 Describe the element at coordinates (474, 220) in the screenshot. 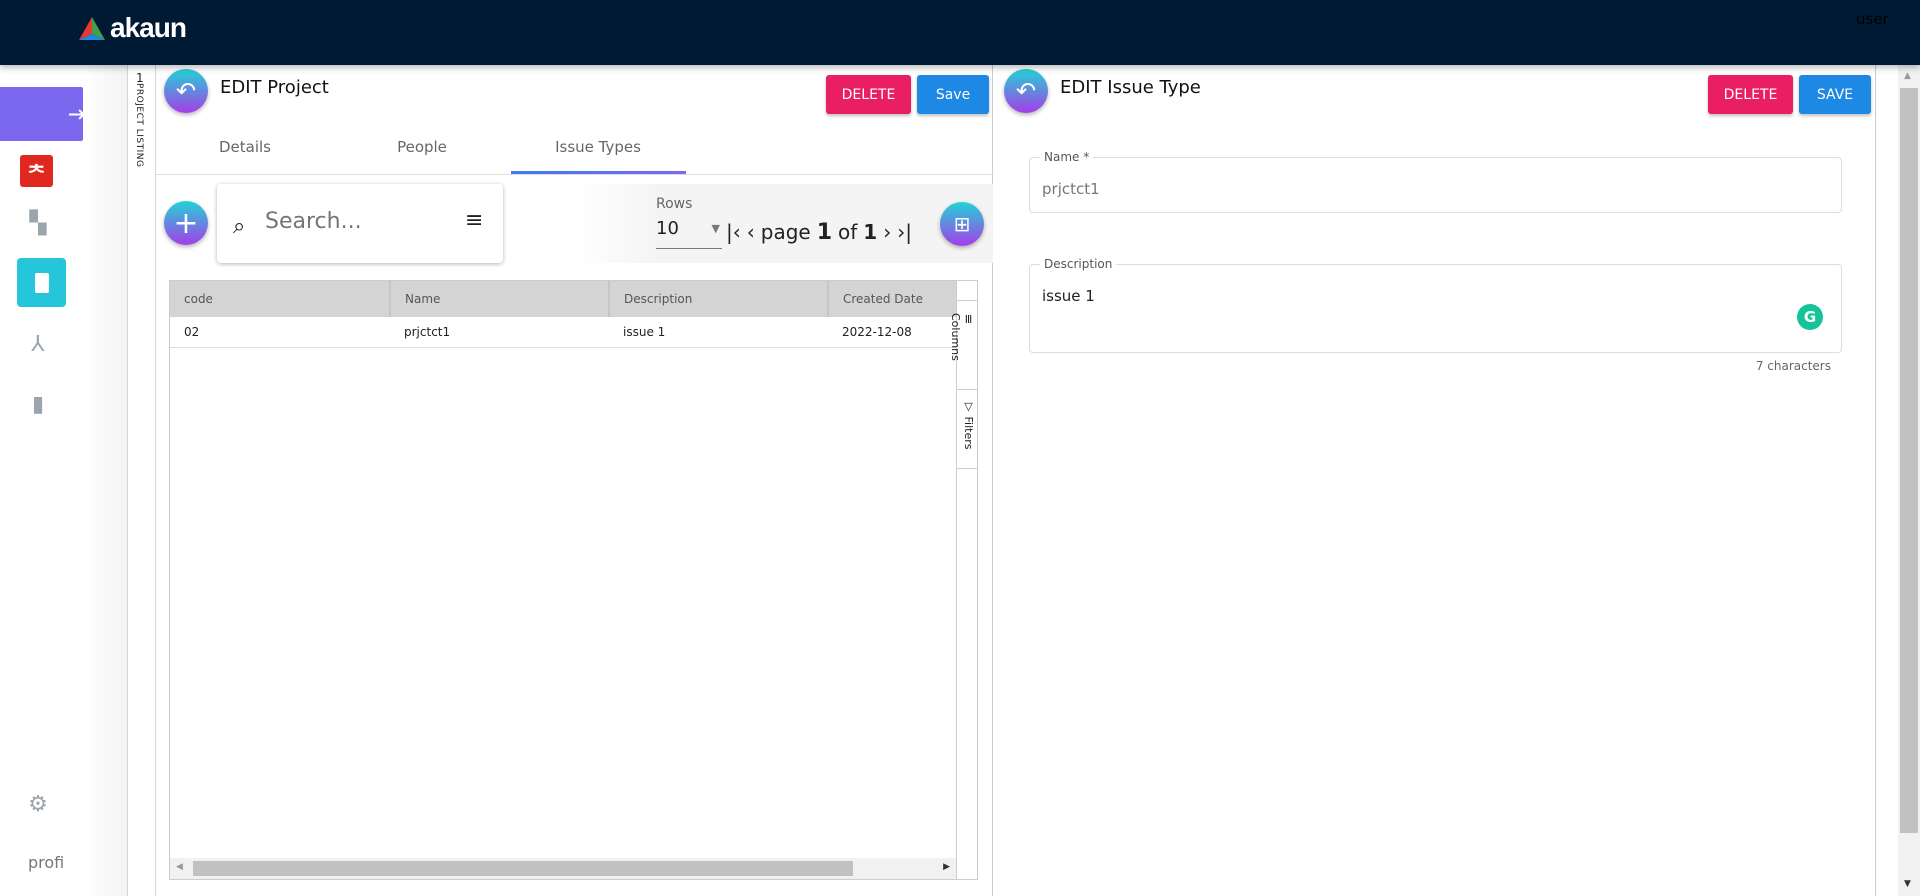

I see `filter-icon: ≡` at that location.